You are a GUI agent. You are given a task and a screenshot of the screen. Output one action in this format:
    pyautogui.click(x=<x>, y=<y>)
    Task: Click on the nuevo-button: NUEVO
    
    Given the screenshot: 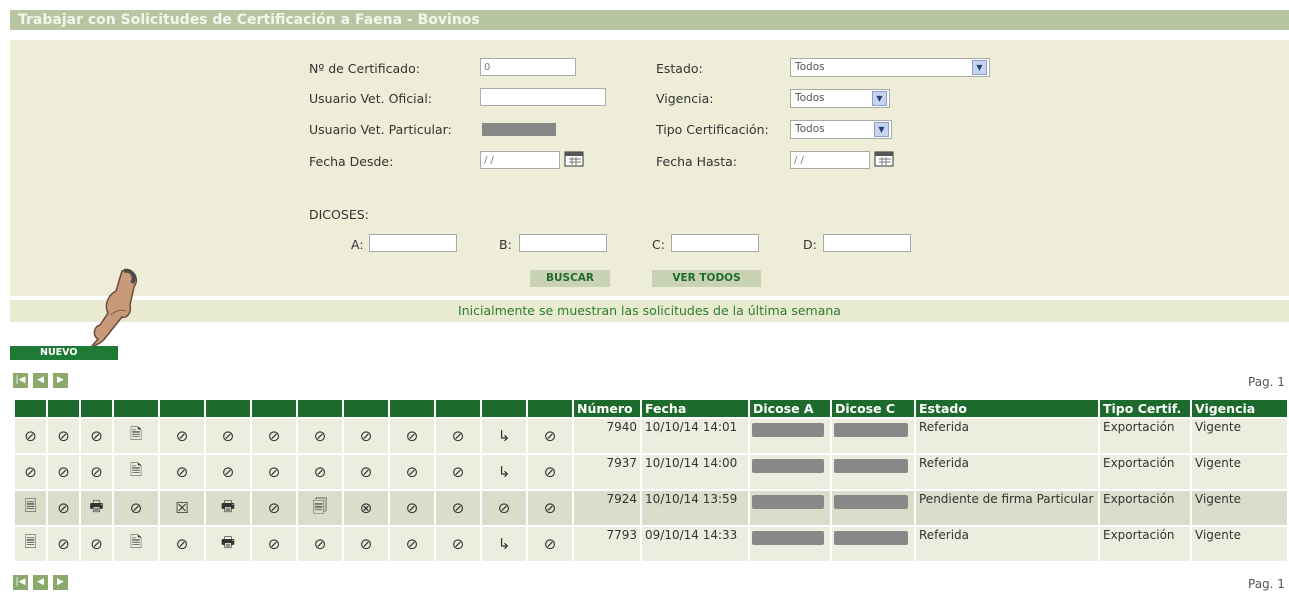 What is the action you would take?
    pyautogui.click(x=64, y=353)
    